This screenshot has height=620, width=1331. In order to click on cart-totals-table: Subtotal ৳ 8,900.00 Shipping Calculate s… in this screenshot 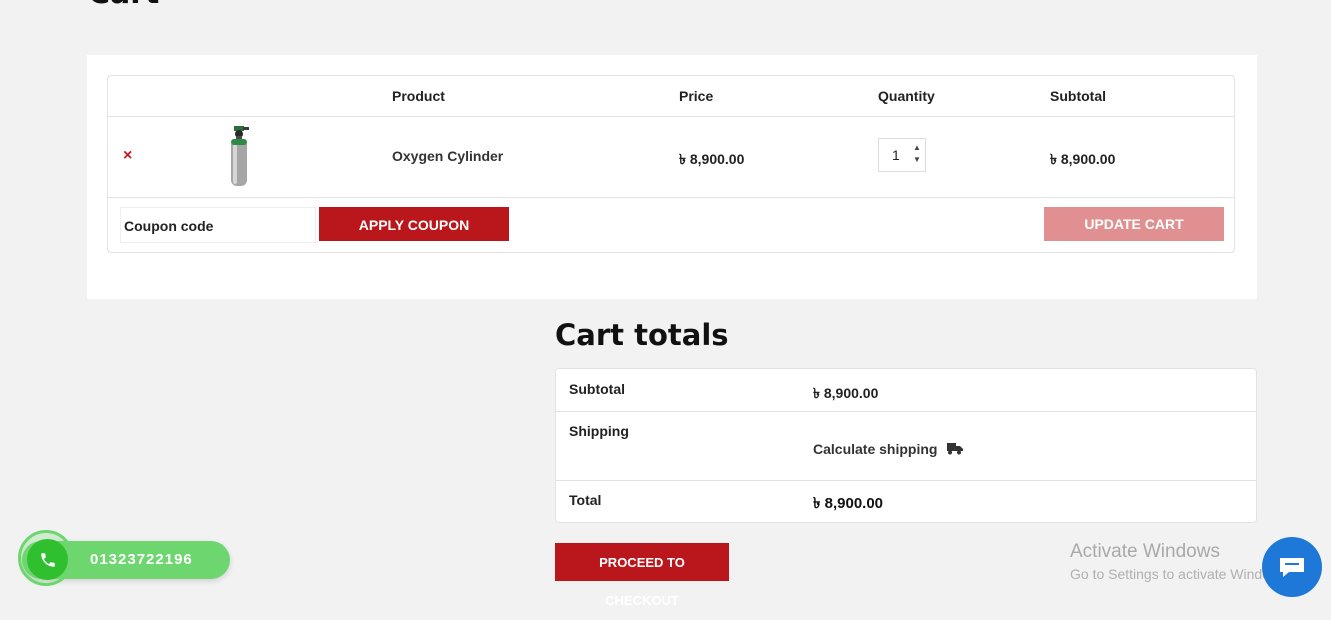, I will do `click(906, 445)`.